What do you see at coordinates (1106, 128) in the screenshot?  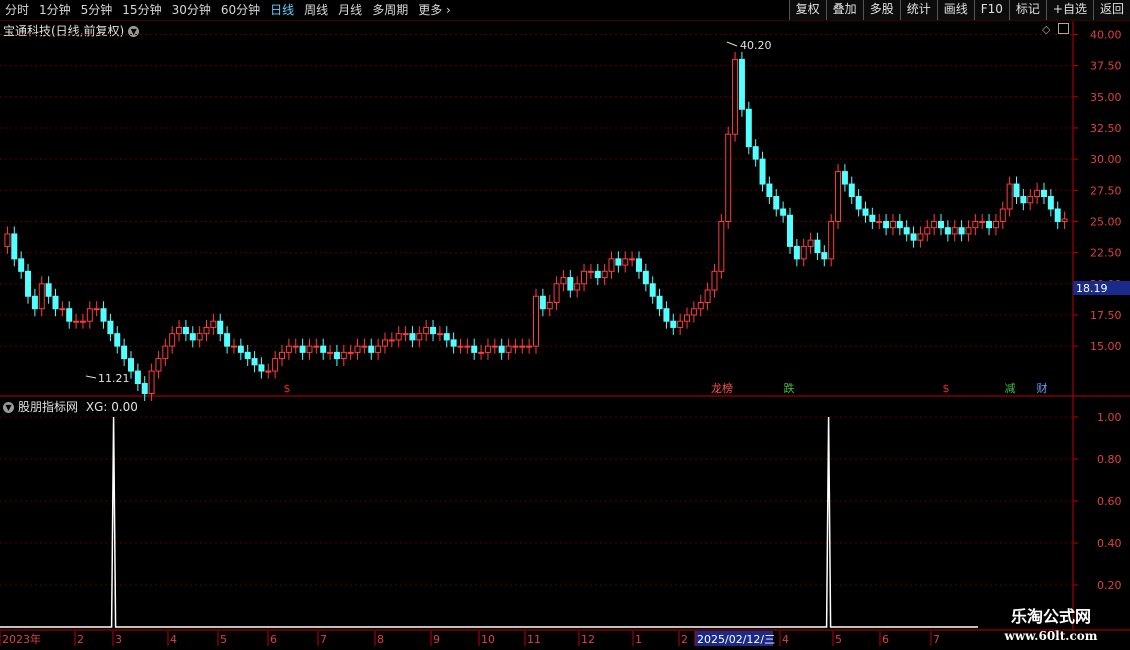 I see `y-tick-label: 32.50` at bounding box center [1106, 128].